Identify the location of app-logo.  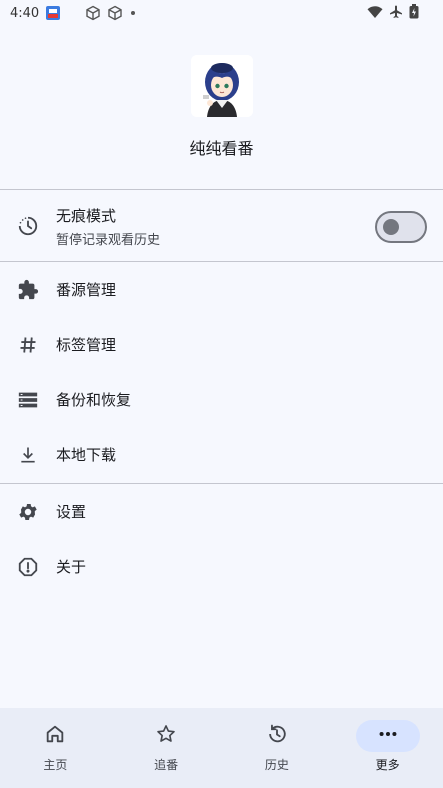
(221, 86).